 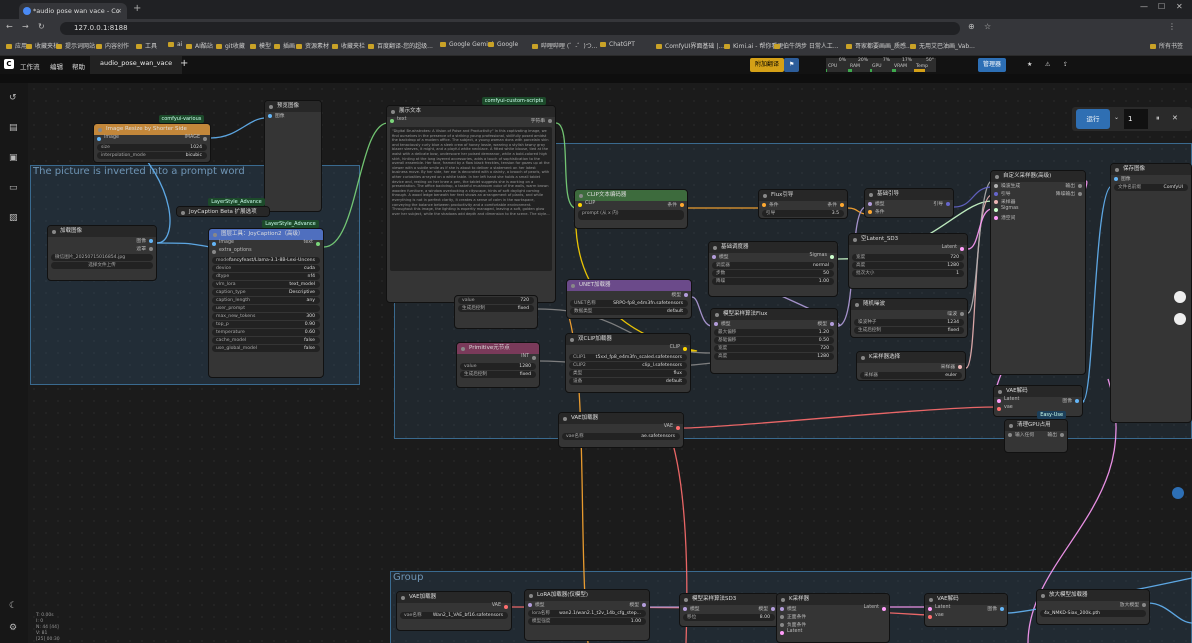 I want to click on bookmark-item: 内容创作, so click(x=112, y=45).